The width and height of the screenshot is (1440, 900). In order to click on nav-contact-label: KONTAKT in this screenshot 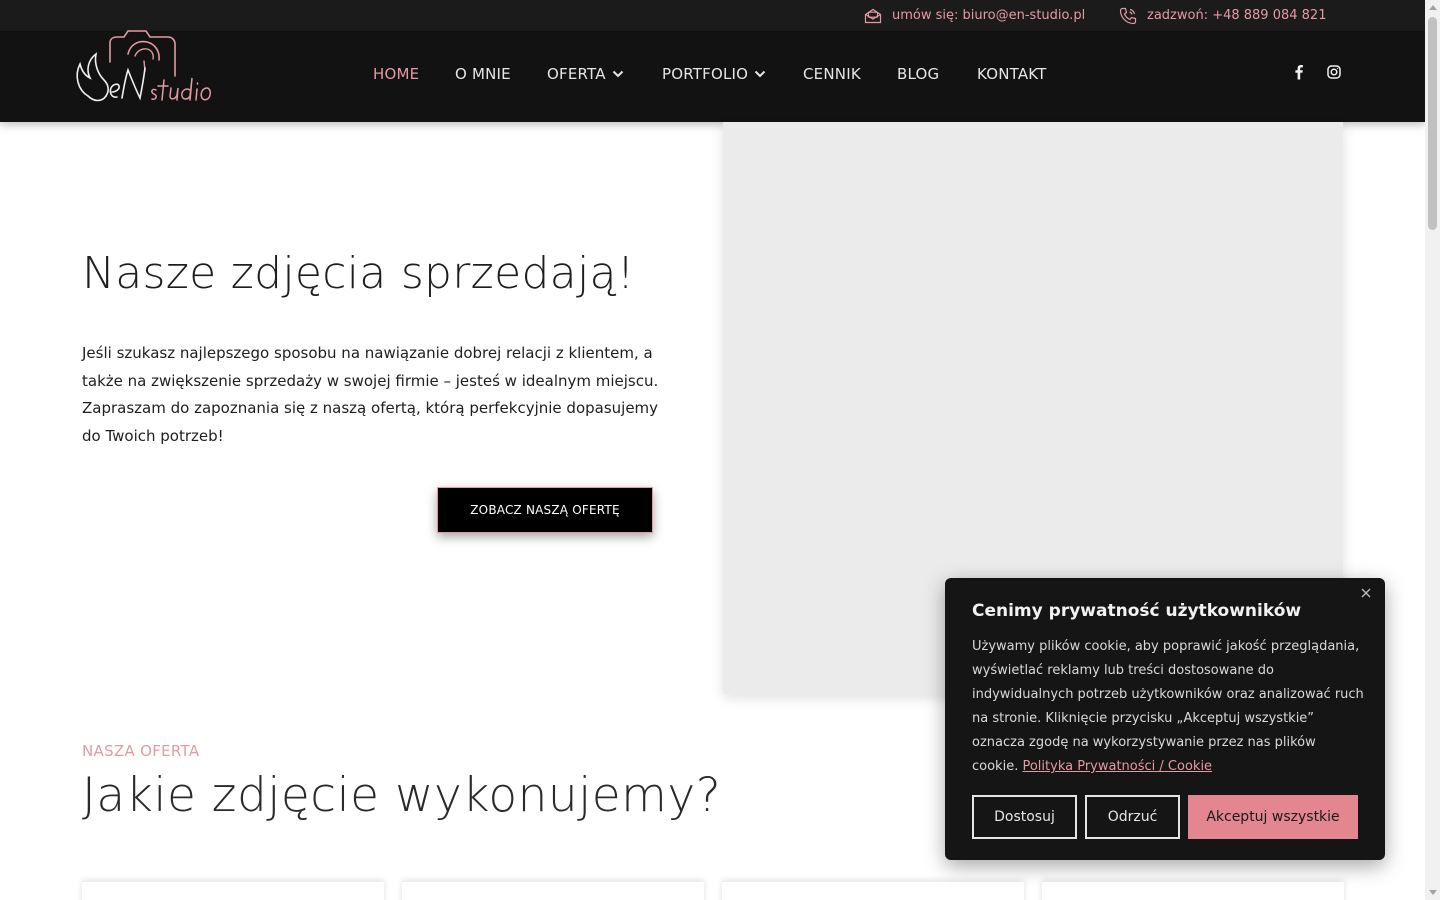, I will do `click(1012, 74)`.